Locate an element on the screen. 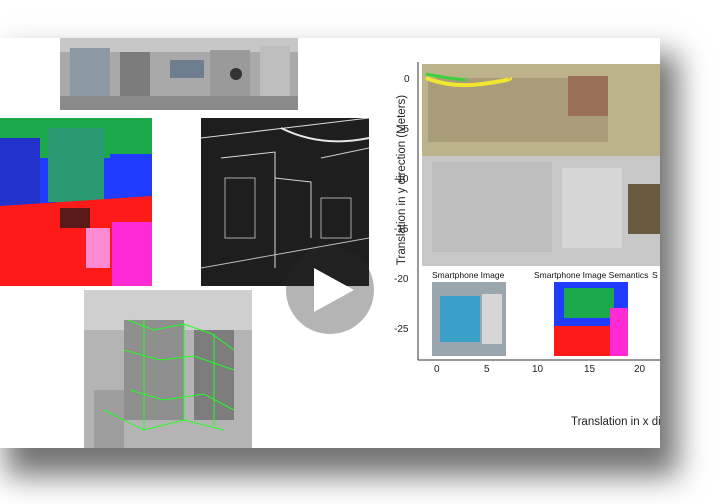  x-tick-2: 10 is located at coordinates (538, 369).